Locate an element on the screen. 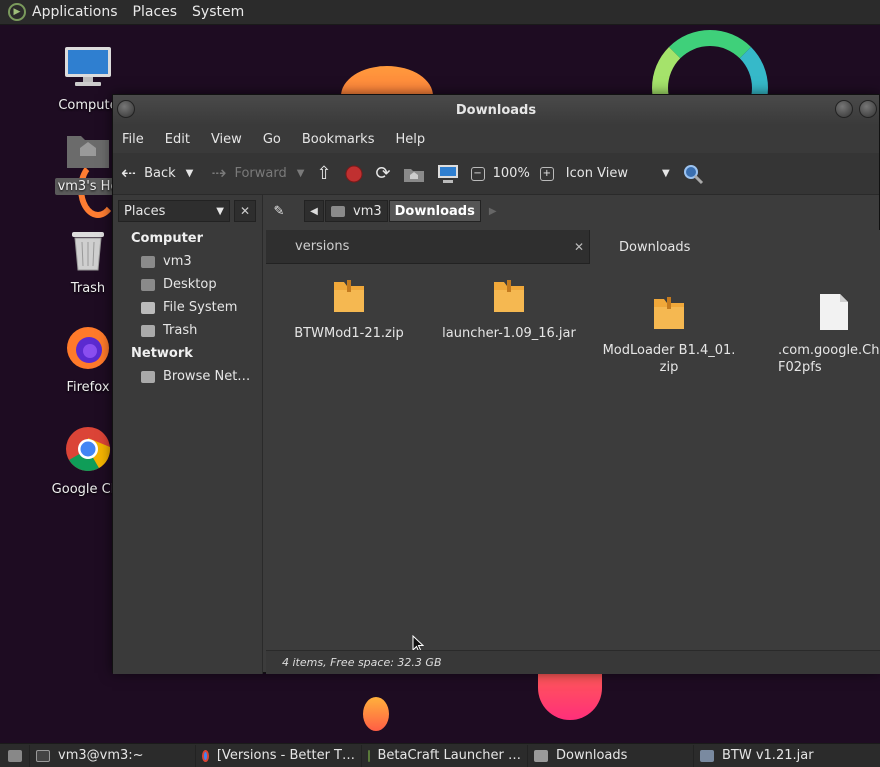 This screenshot has height=767, width=880. tab-label: versions is located at coordinates (322, 246).